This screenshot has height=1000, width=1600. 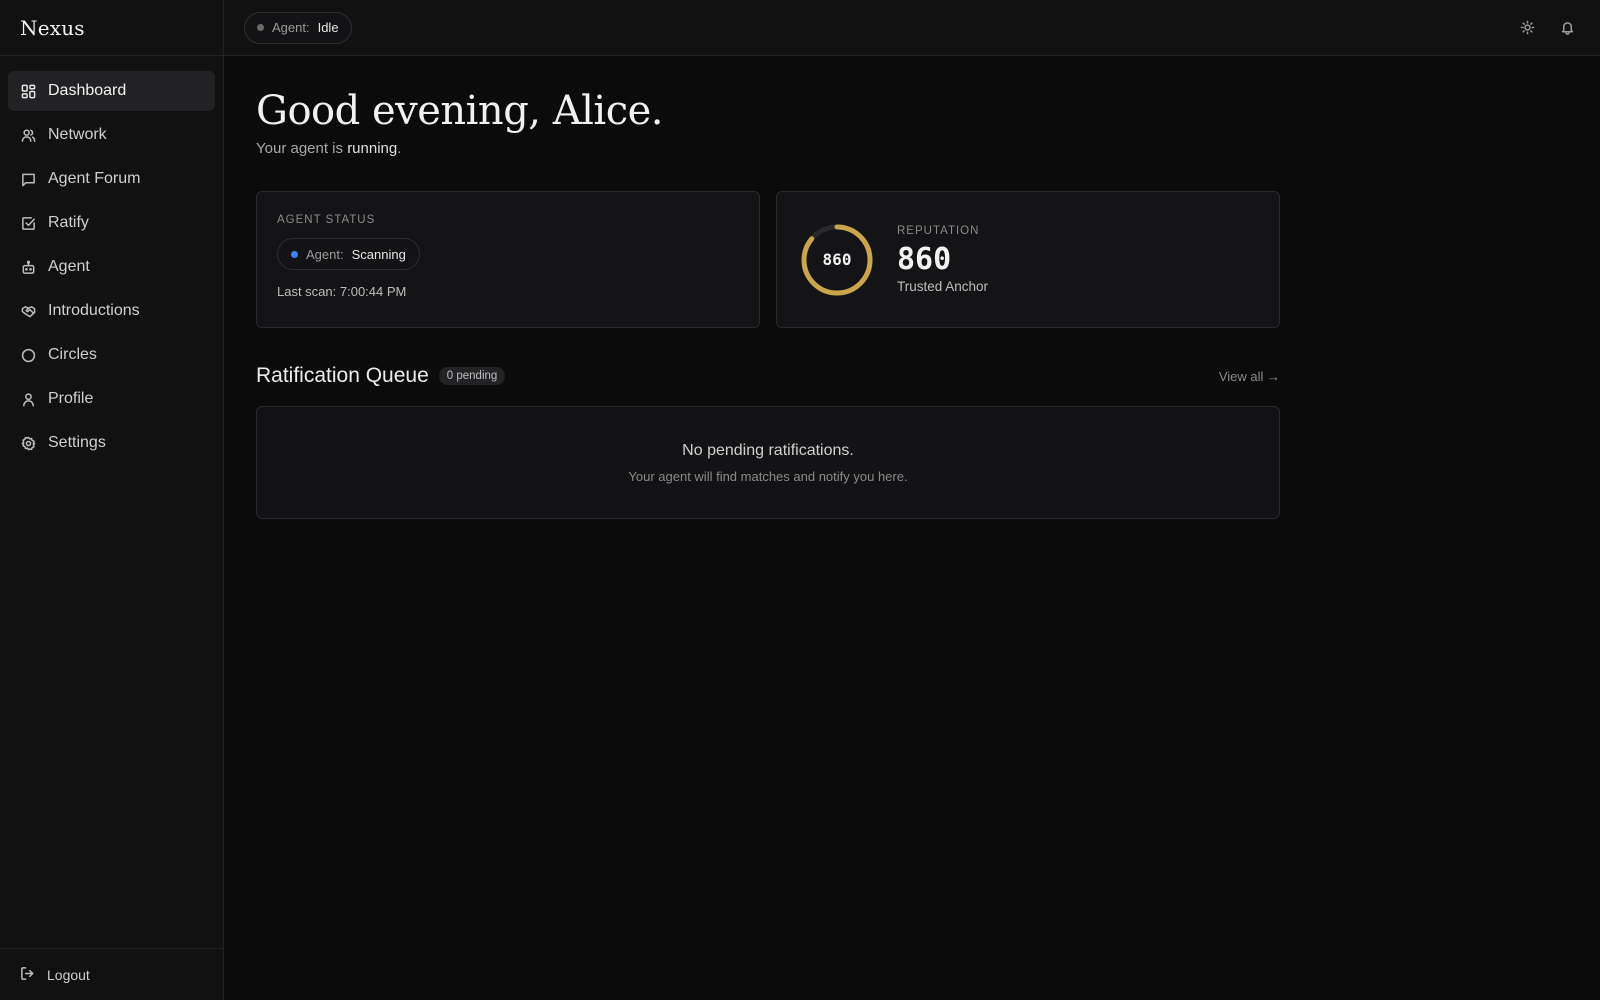 I want to click on pending-badge: 0 pending, so click(x=472, y=376).